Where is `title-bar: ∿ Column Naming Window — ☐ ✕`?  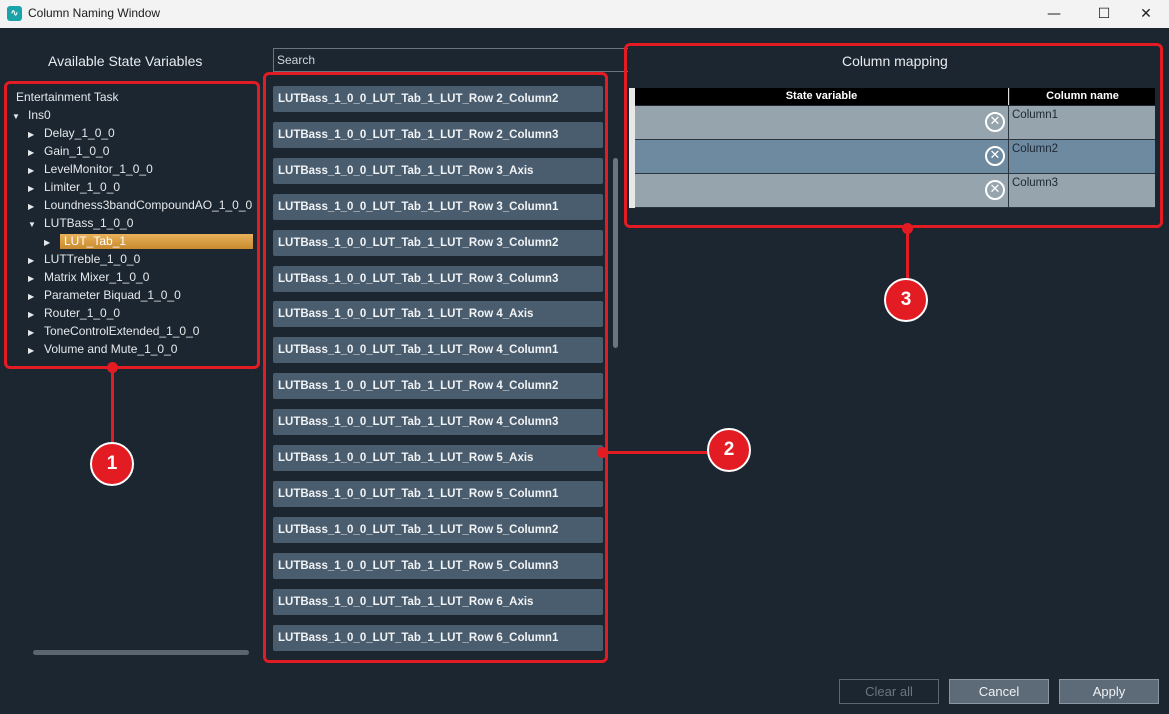 title-bar: ∿ Column Naming Window — ☐ ✕ is located at coordinates (584, 14).